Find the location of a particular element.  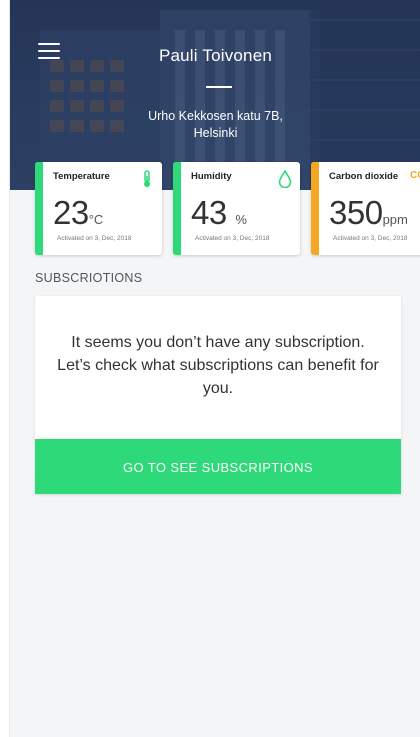

card-value: 350ppm is located at coordinates (368, 212).